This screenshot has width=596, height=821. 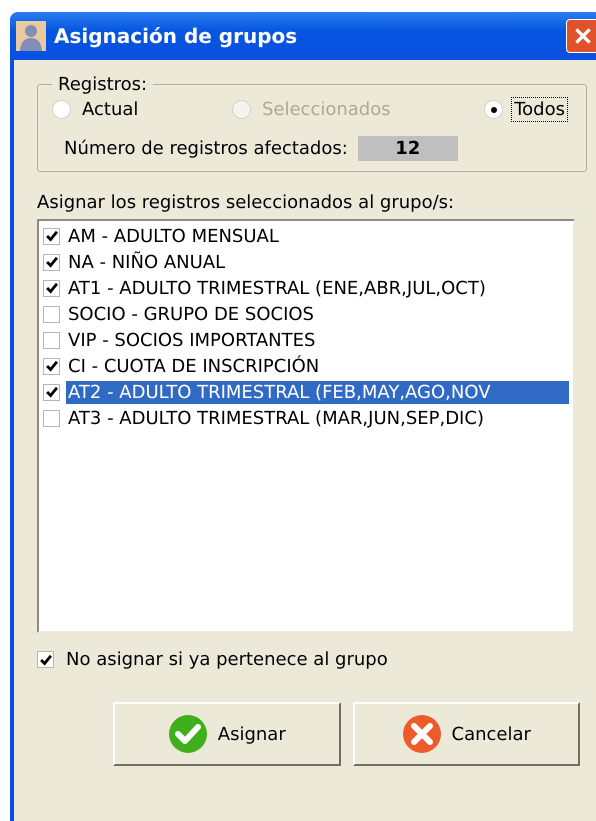 I want to click on group-item: AT3 - ADULTO TRIMESTRAL (MAR,JUN,SEP,DIC), so click(x=317, y=418).